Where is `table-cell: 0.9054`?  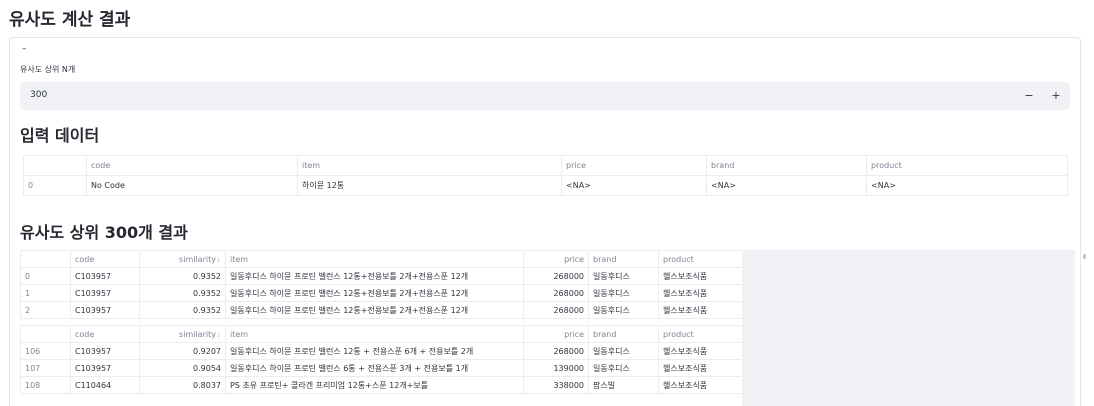 table-cell: 0.9054 is located at coordinates (182, 368).